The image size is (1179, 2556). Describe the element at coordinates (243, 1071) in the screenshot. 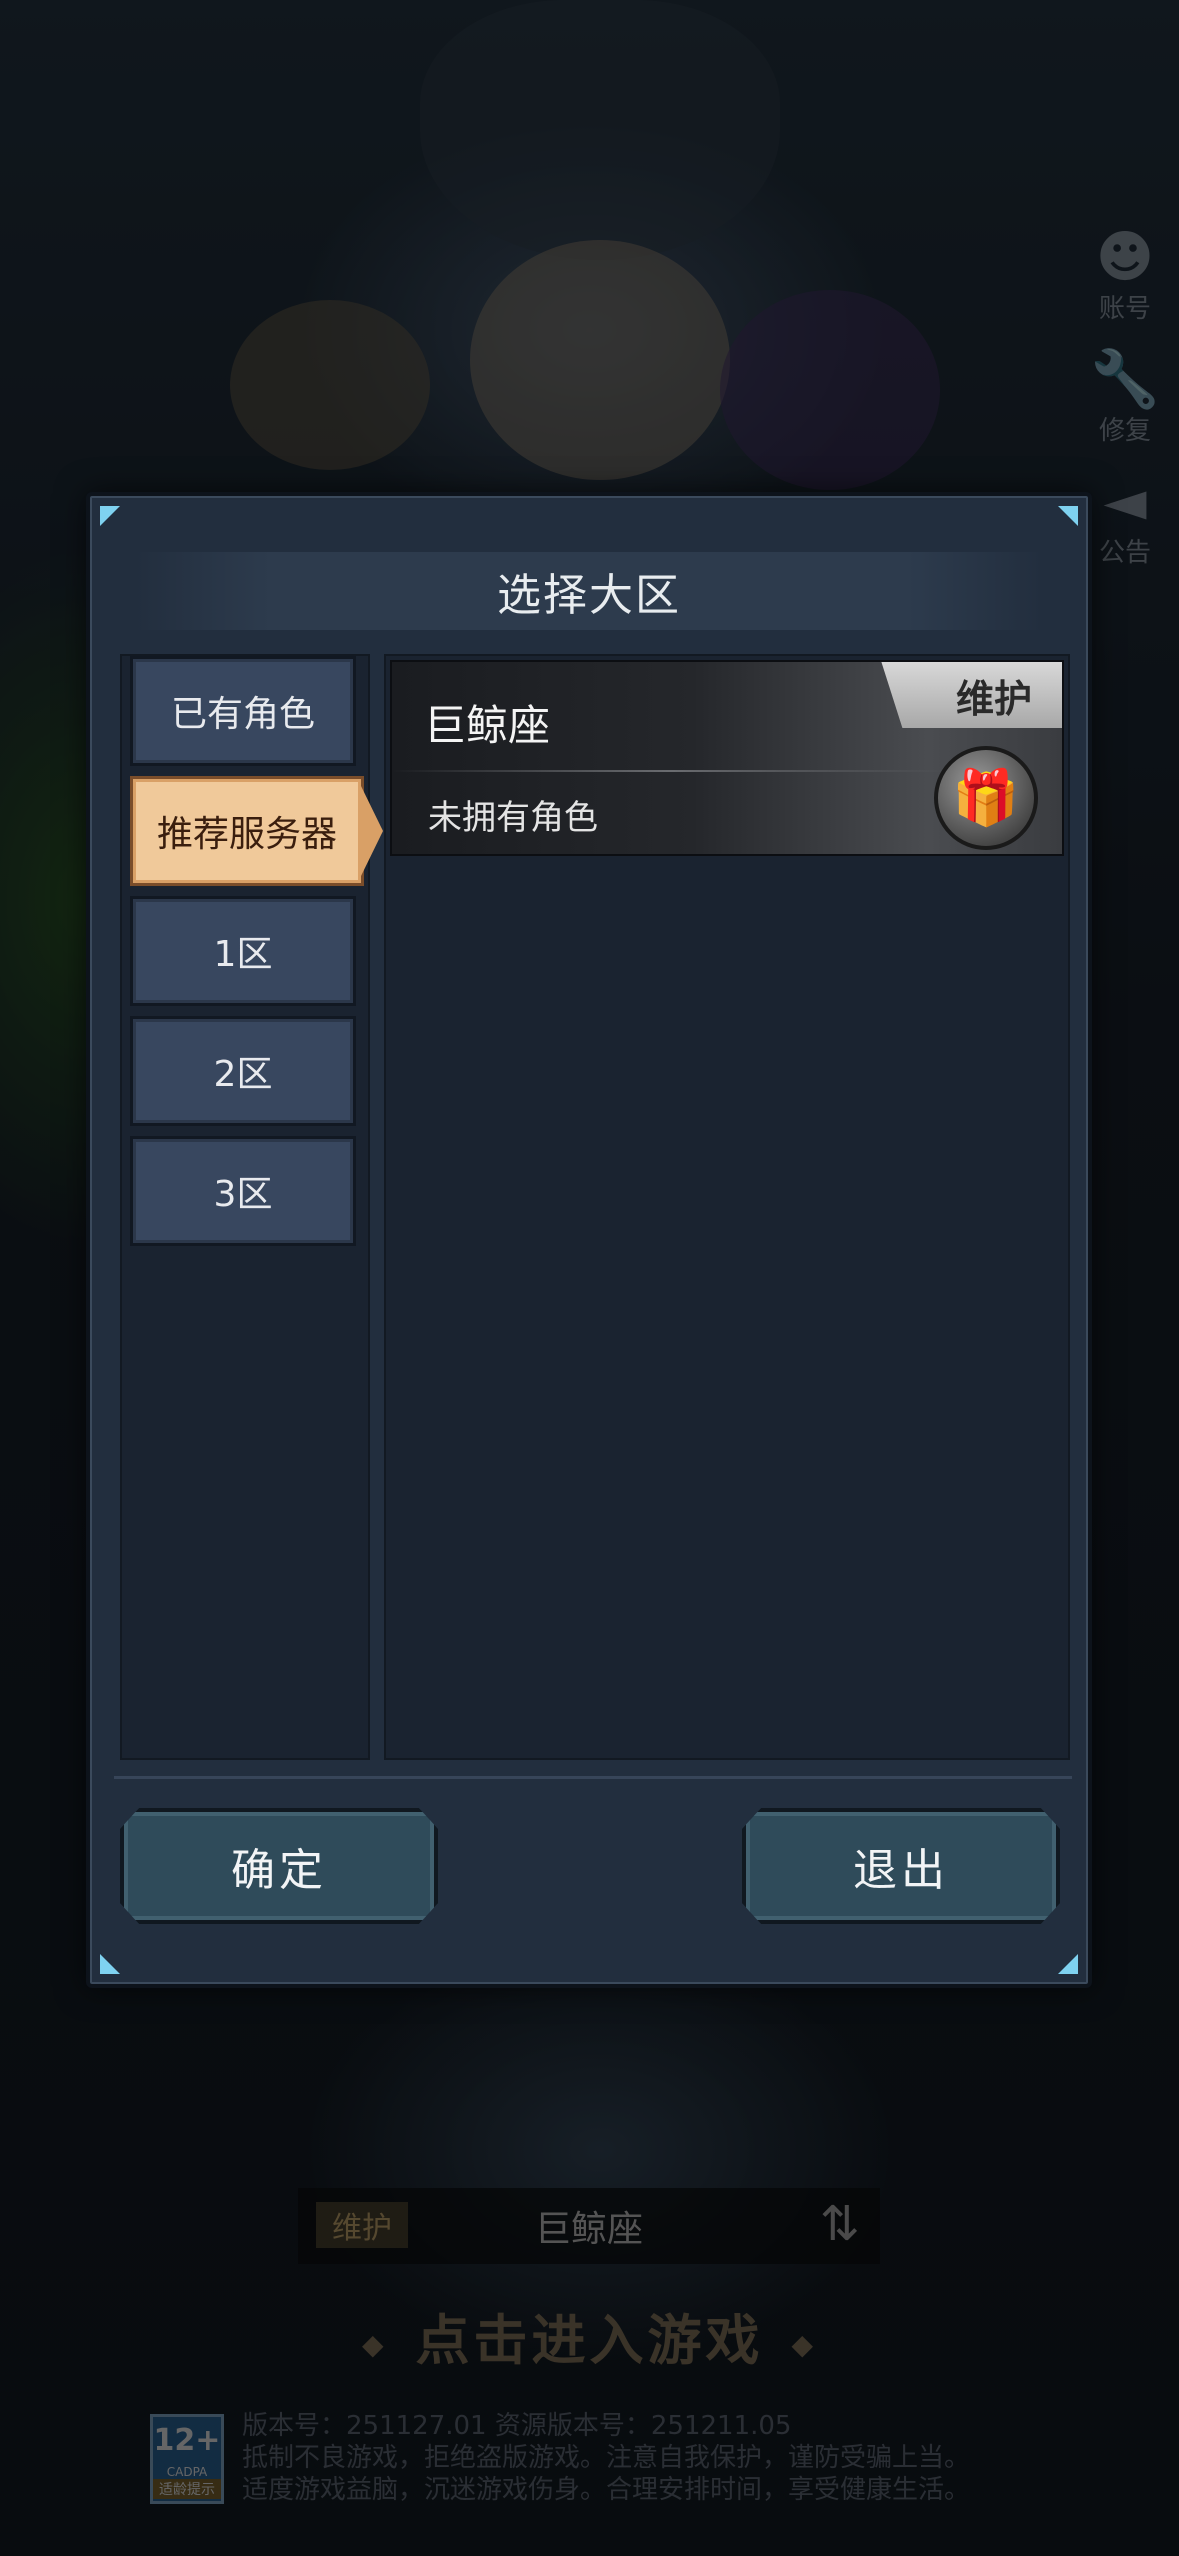

I see `category-zone-2: 2区` at that location.